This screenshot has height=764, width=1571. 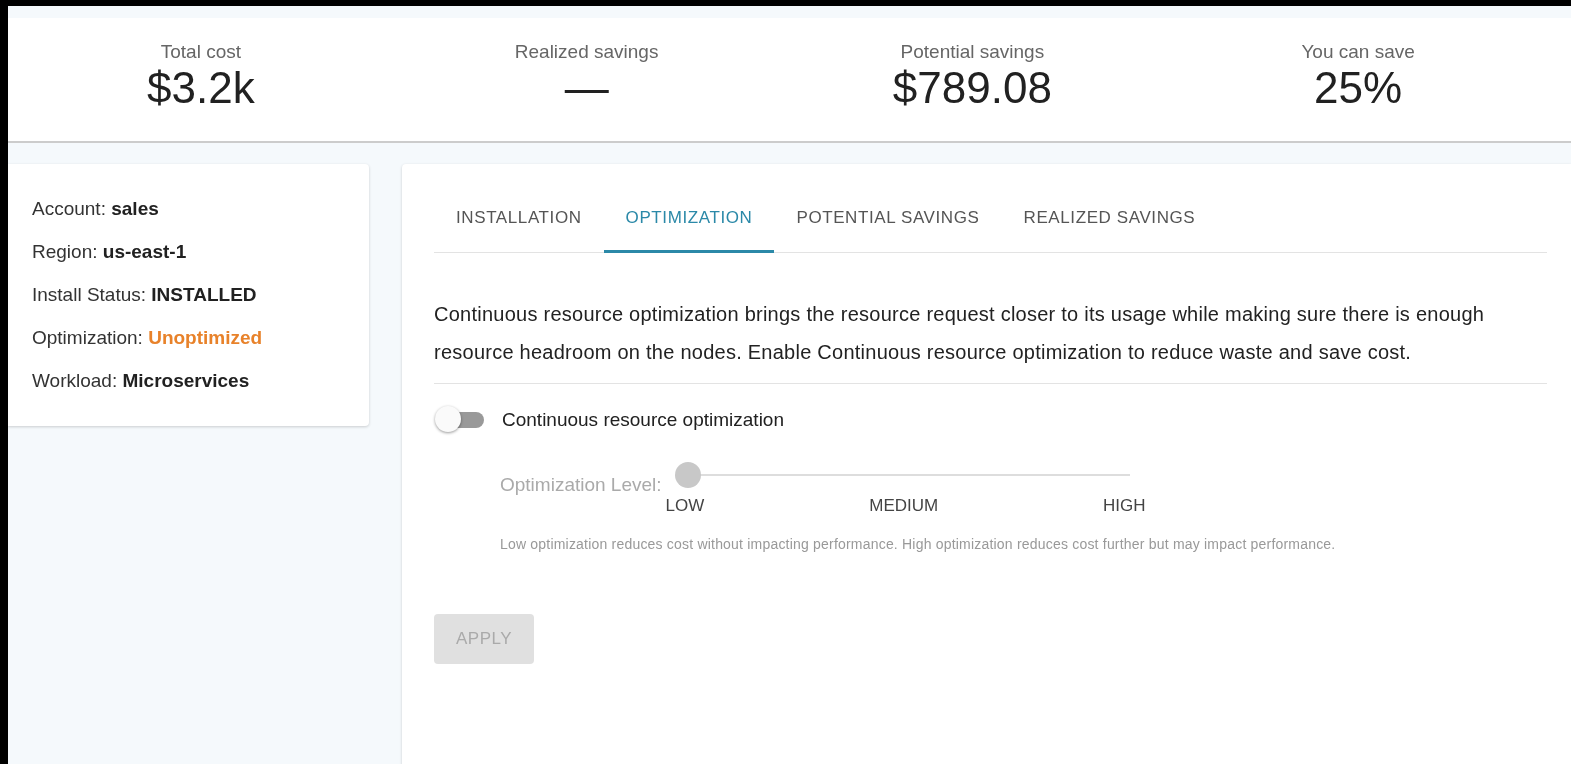 What do you see at coordinates (201, 87) in the screenshot?
I see `stat-value: $3.2k` at bounding box center [201, 87].